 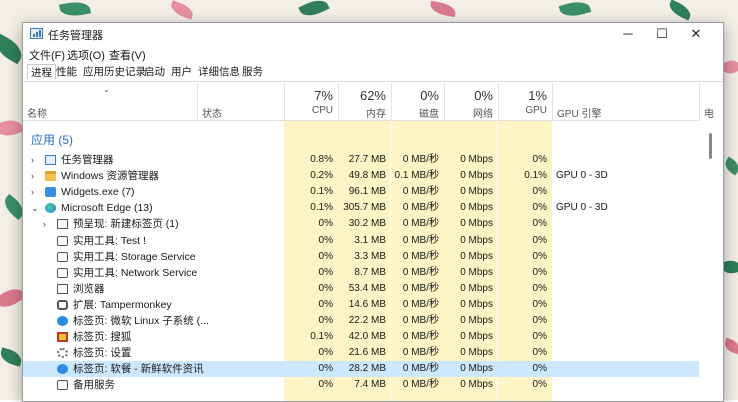 What do you see at coordinates (98, 192) in the screenshot?
I see `process-name: Widgets.exe (7)` at bounding box center [98, 192].